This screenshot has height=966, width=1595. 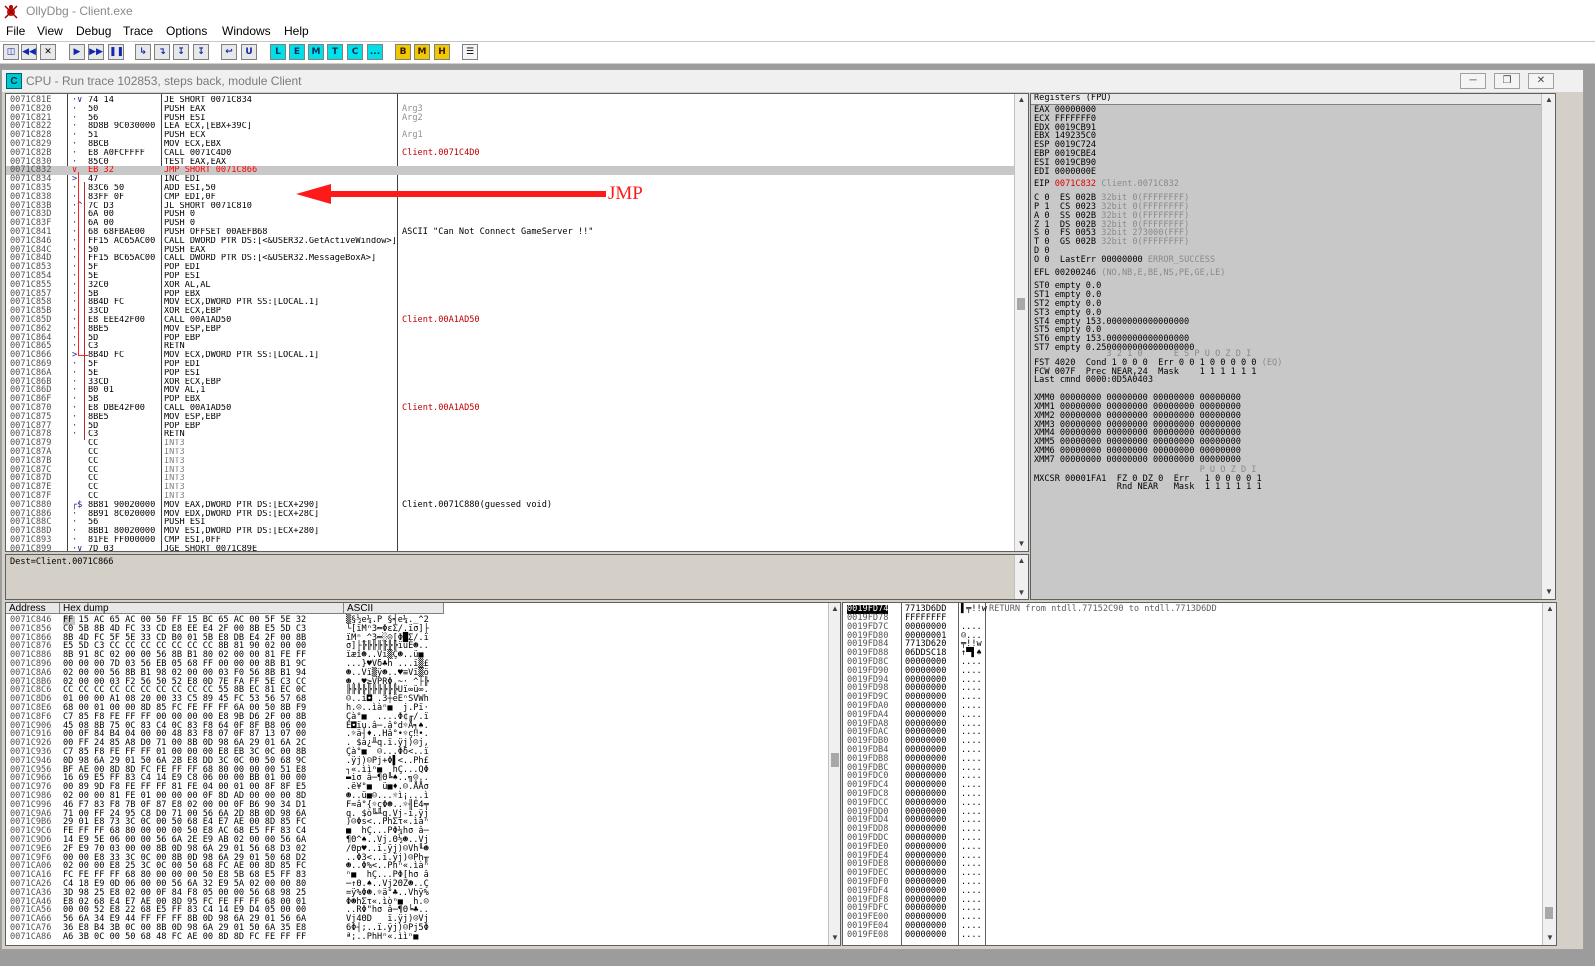 What do you see at coordinates (511, 522) in the screenshot?
I see `disasm-row: 0071C88C · 56 PUSH ESI` at bounding box center [511, 522].